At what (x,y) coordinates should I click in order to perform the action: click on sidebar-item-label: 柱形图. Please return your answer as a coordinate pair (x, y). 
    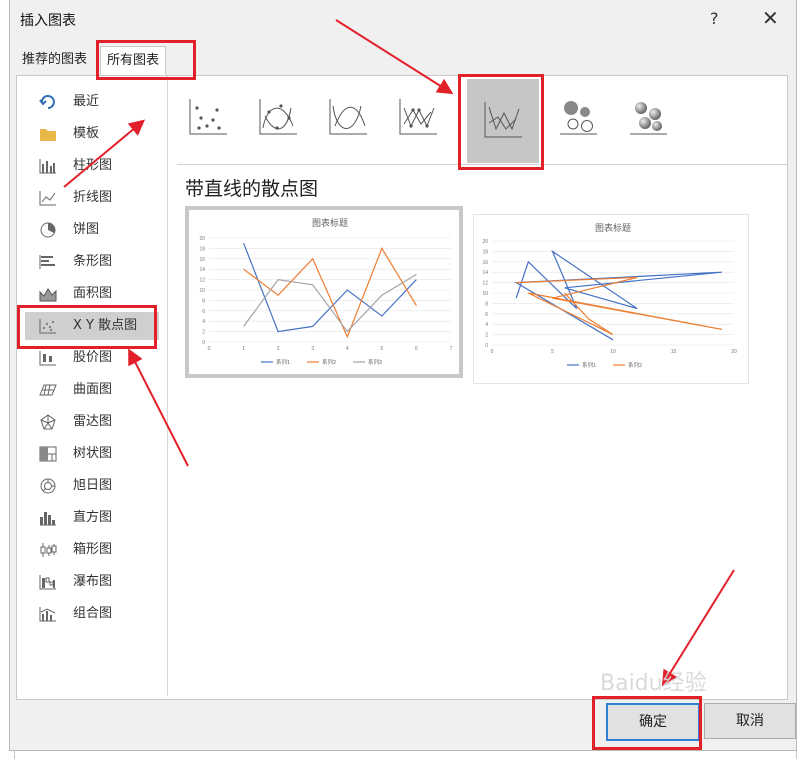
    Looking at the image, I should click on (93, 165).